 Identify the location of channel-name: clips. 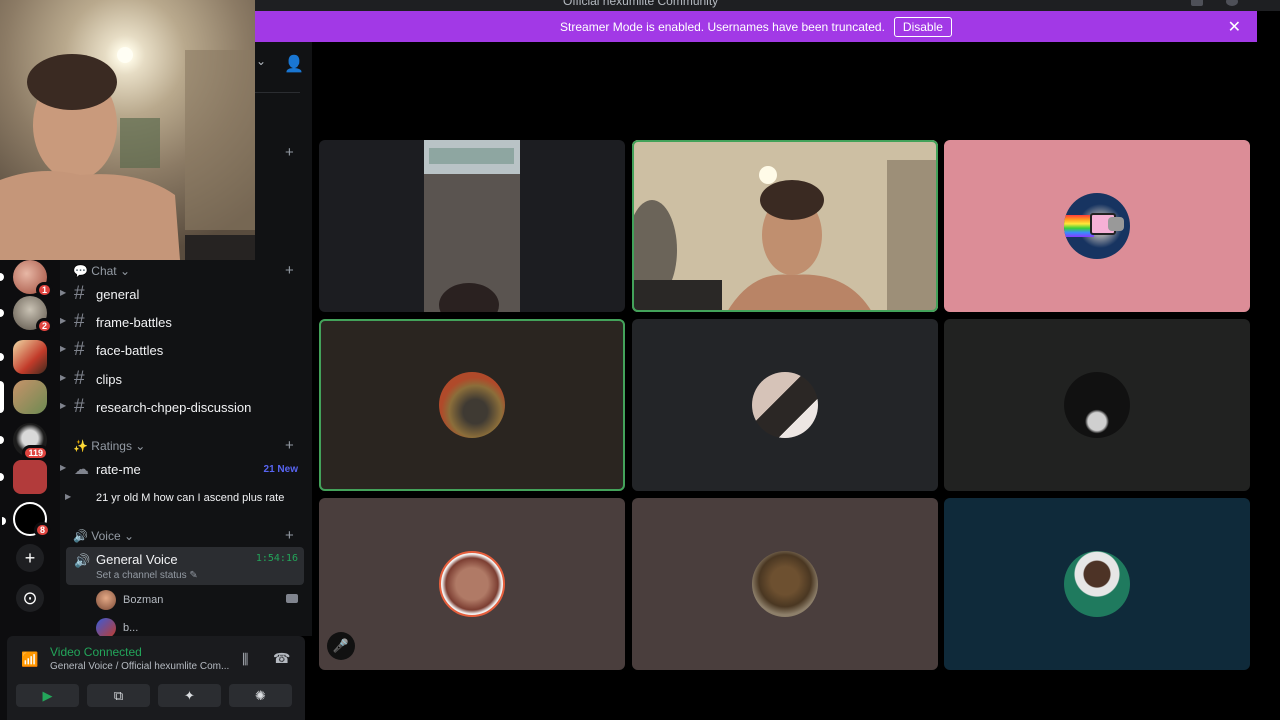
(109, 379).